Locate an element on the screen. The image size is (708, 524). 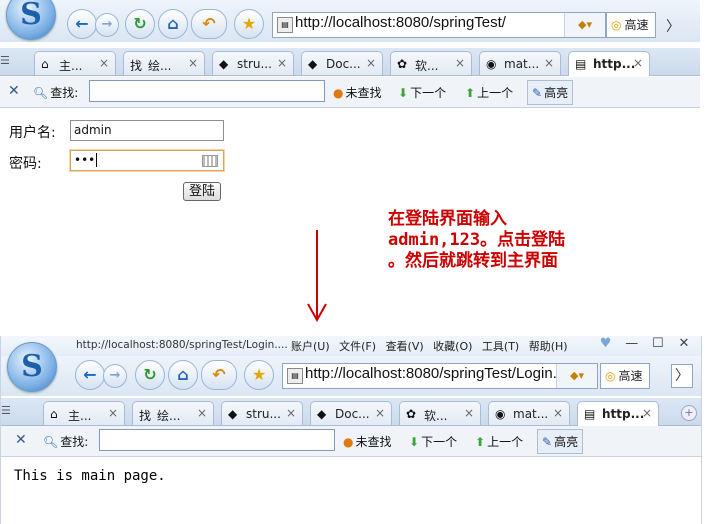
password-input: ••• is located at coordinates (147, 160).